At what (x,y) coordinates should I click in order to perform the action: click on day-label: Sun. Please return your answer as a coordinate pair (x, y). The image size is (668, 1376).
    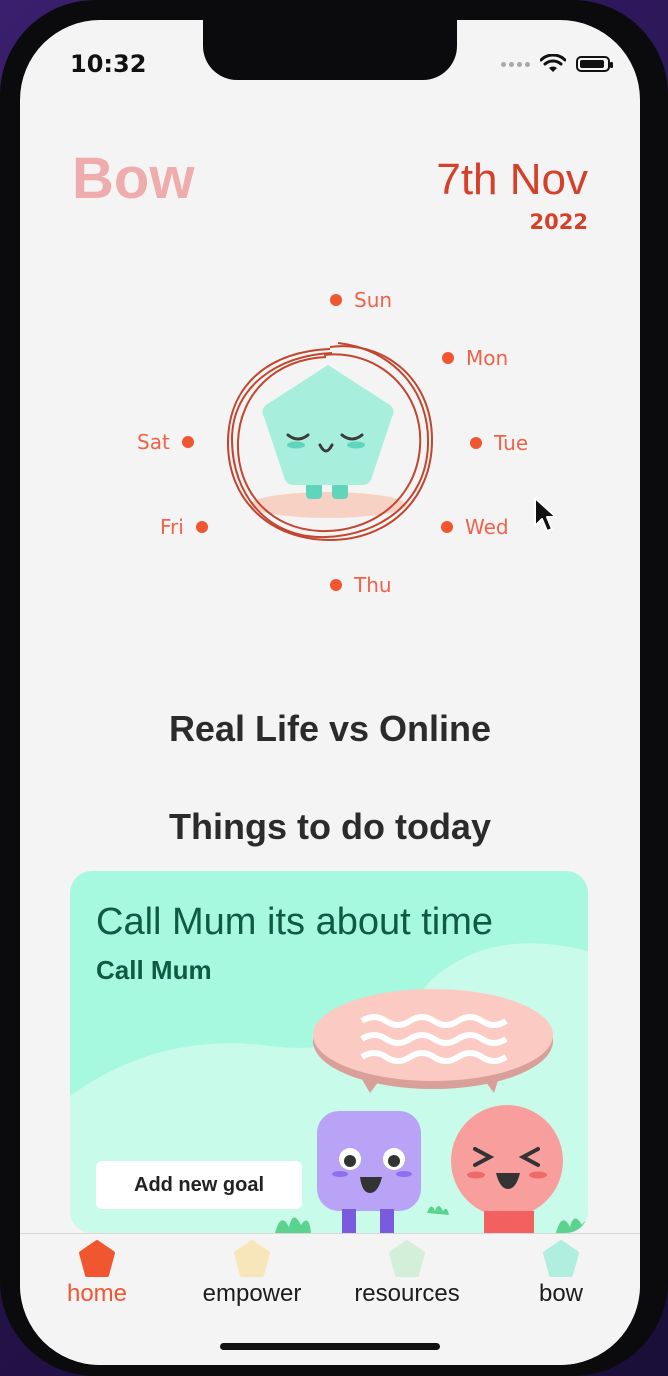
    Looking at the image, I should click on (373, 300).